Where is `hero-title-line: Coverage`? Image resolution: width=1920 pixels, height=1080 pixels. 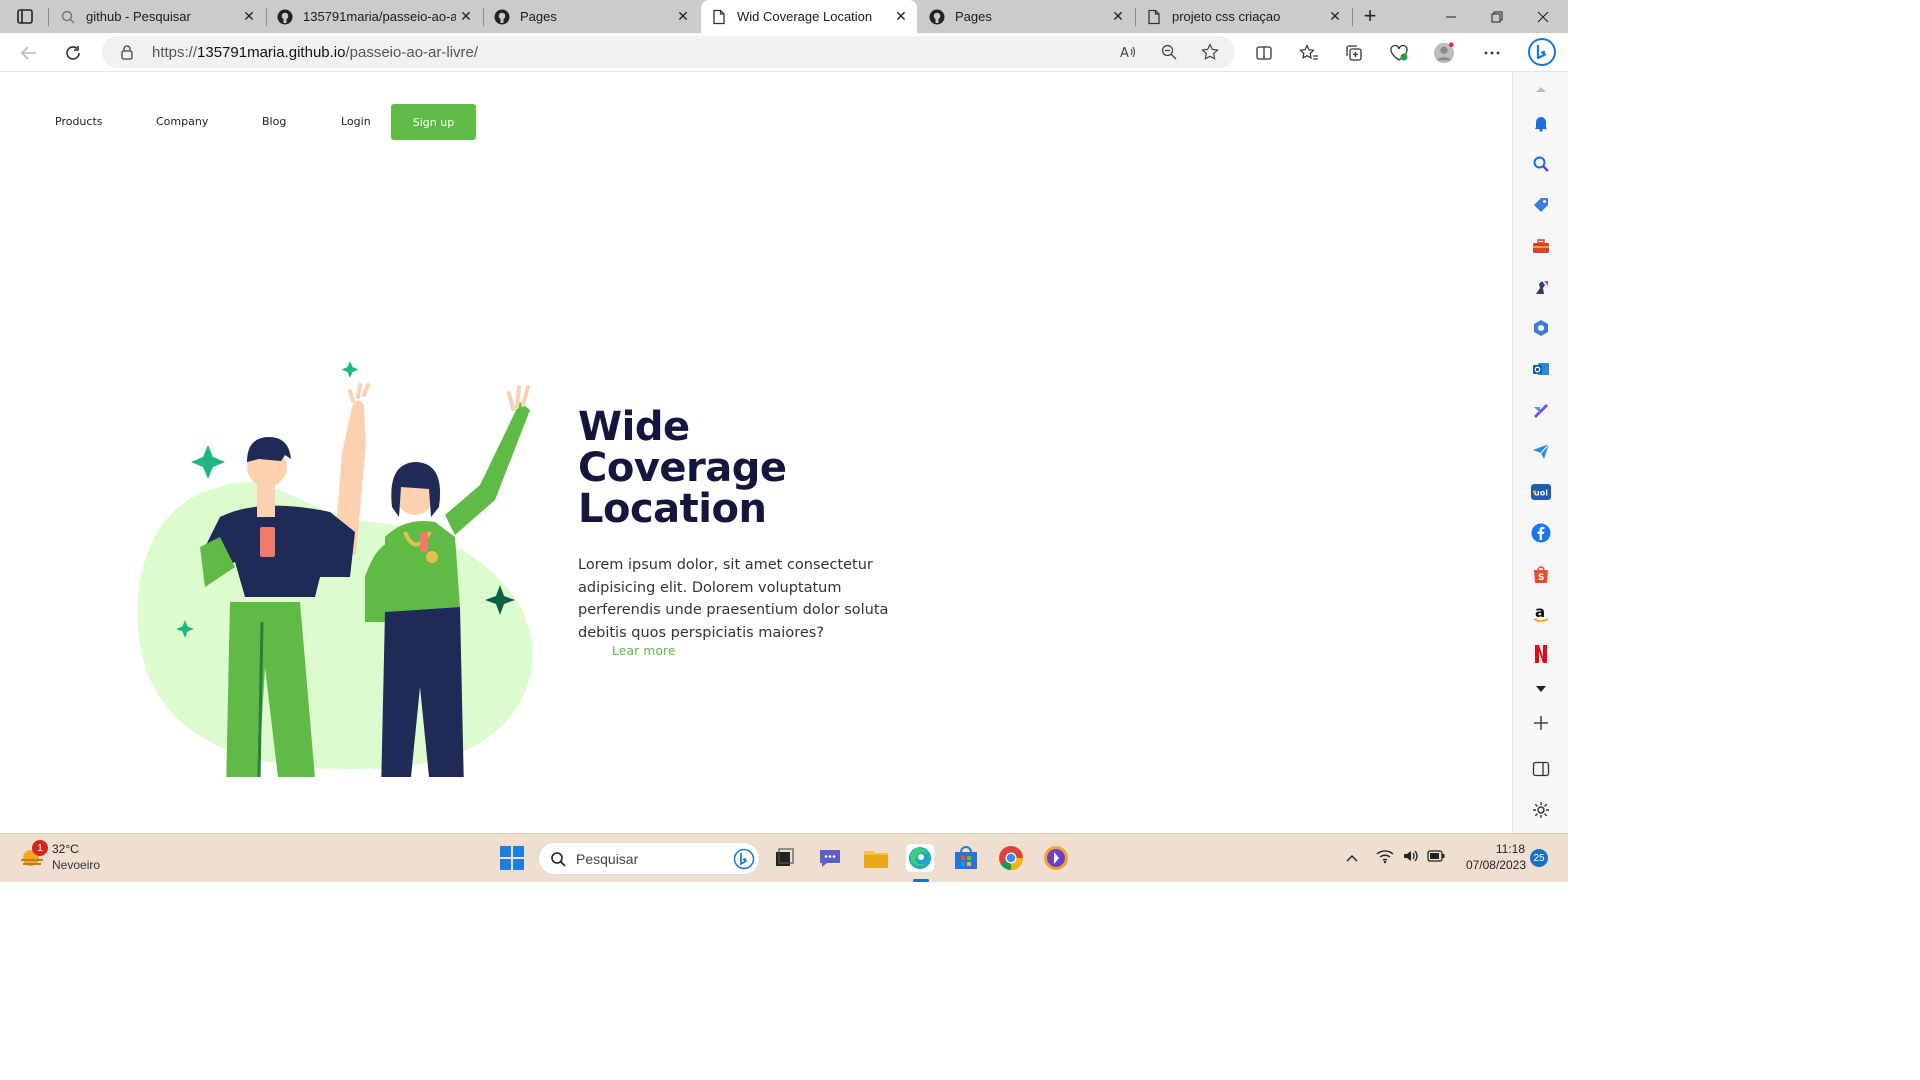
hero-title-line: Coverage is located at coordinates (682, 468).